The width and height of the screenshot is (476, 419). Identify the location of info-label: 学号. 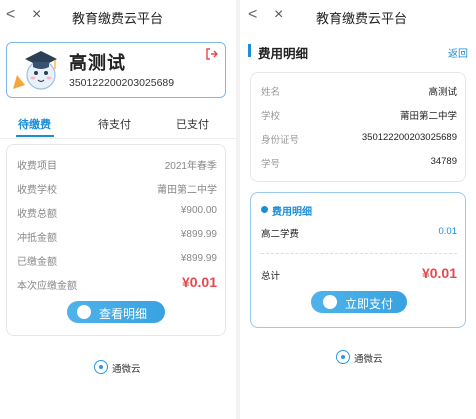
(271, 164).